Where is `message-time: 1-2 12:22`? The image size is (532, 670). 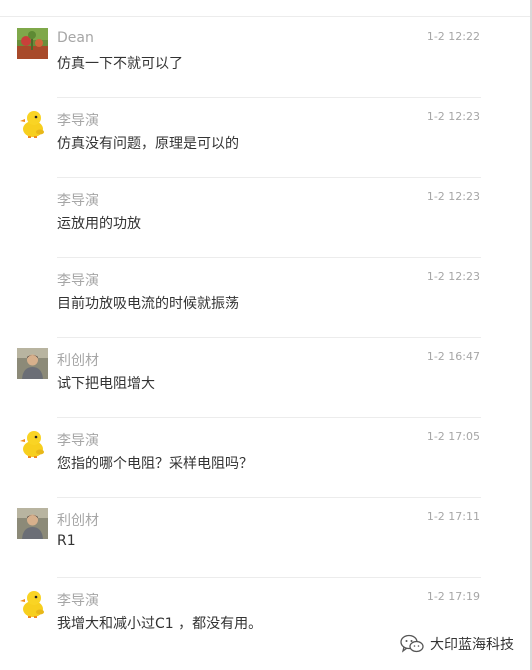
message-time: 1-2 12:22 is located at coordinates (453, 36).